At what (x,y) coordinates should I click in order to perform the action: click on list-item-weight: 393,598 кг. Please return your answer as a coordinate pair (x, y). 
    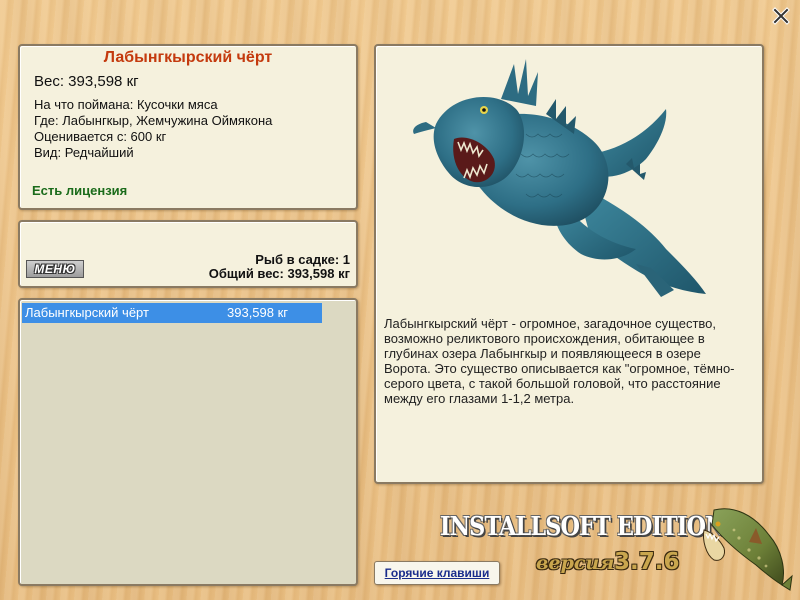
    Looking at the image, I should click on (258, 312).